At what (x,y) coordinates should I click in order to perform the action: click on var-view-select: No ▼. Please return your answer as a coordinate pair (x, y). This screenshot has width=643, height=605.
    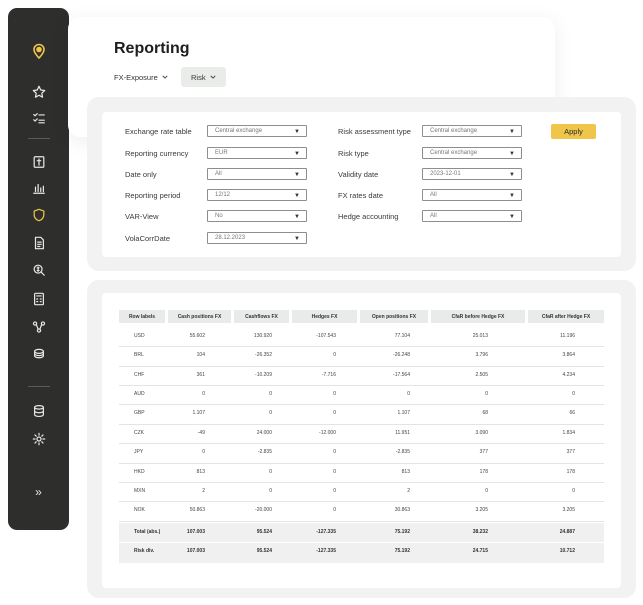
    Looking at the image, I should click on (257, 216).